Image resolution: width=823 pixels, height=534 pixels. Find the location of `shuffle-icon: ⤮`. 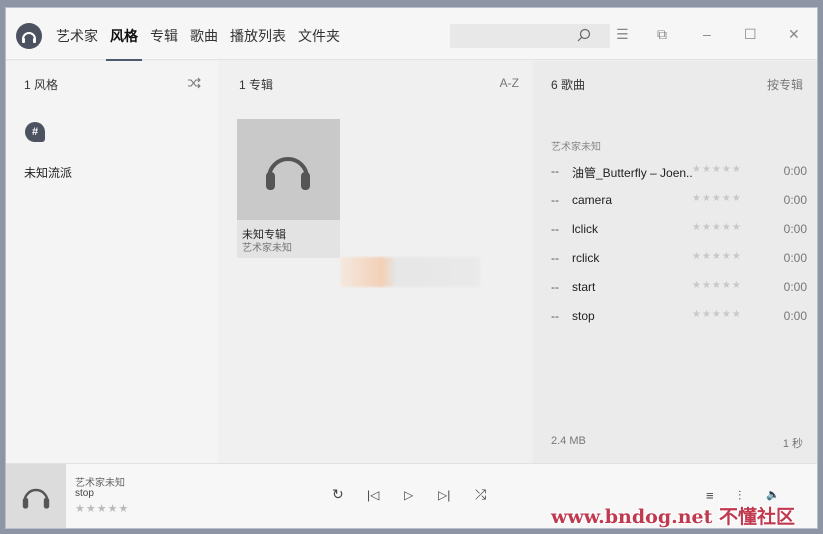

shuffle-icon: ⤮ is located at coordinates (480, 494).